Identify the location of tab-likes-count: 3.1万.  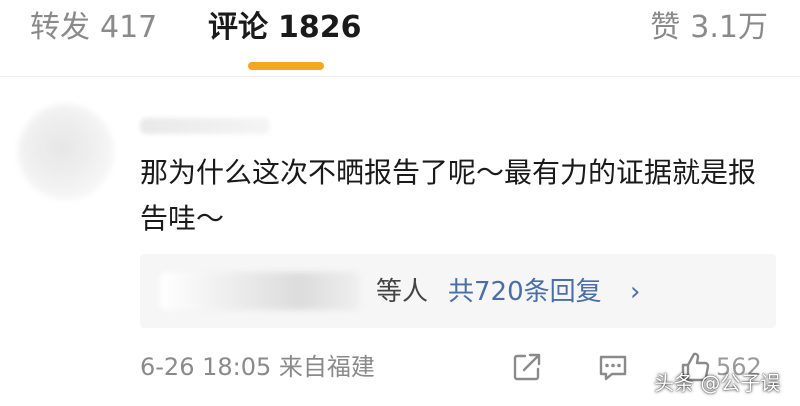
(729, 27).